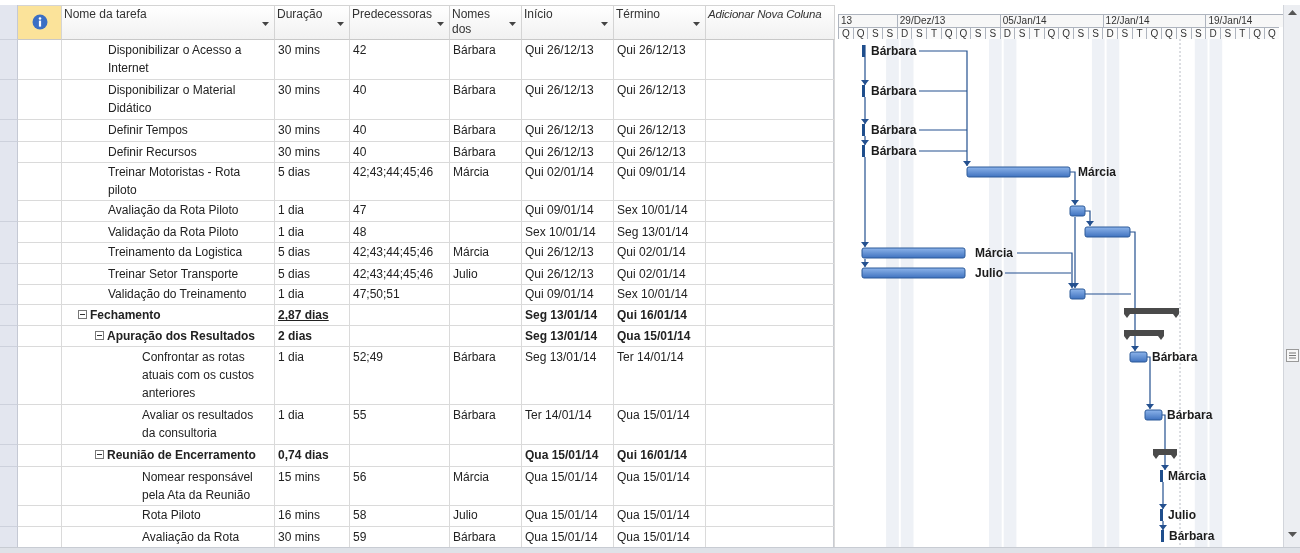 The width and height of the screenshot is (1300, 553). What do you see at coordinates (1292, 355) in the screenshot?
I see `split-handle-icon` at bounding box center [1292, 355].